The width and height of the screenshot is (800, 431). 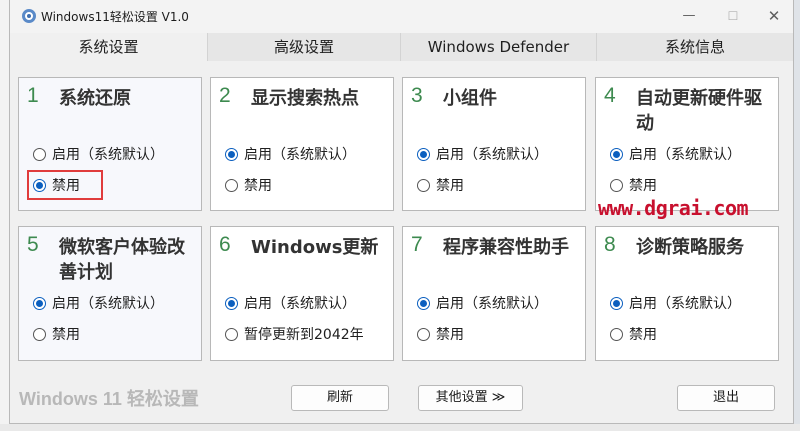 What do you see at coordinates (65, 185) in the screenshot?
I see `highlight-box` at bounding box center [65, 185].